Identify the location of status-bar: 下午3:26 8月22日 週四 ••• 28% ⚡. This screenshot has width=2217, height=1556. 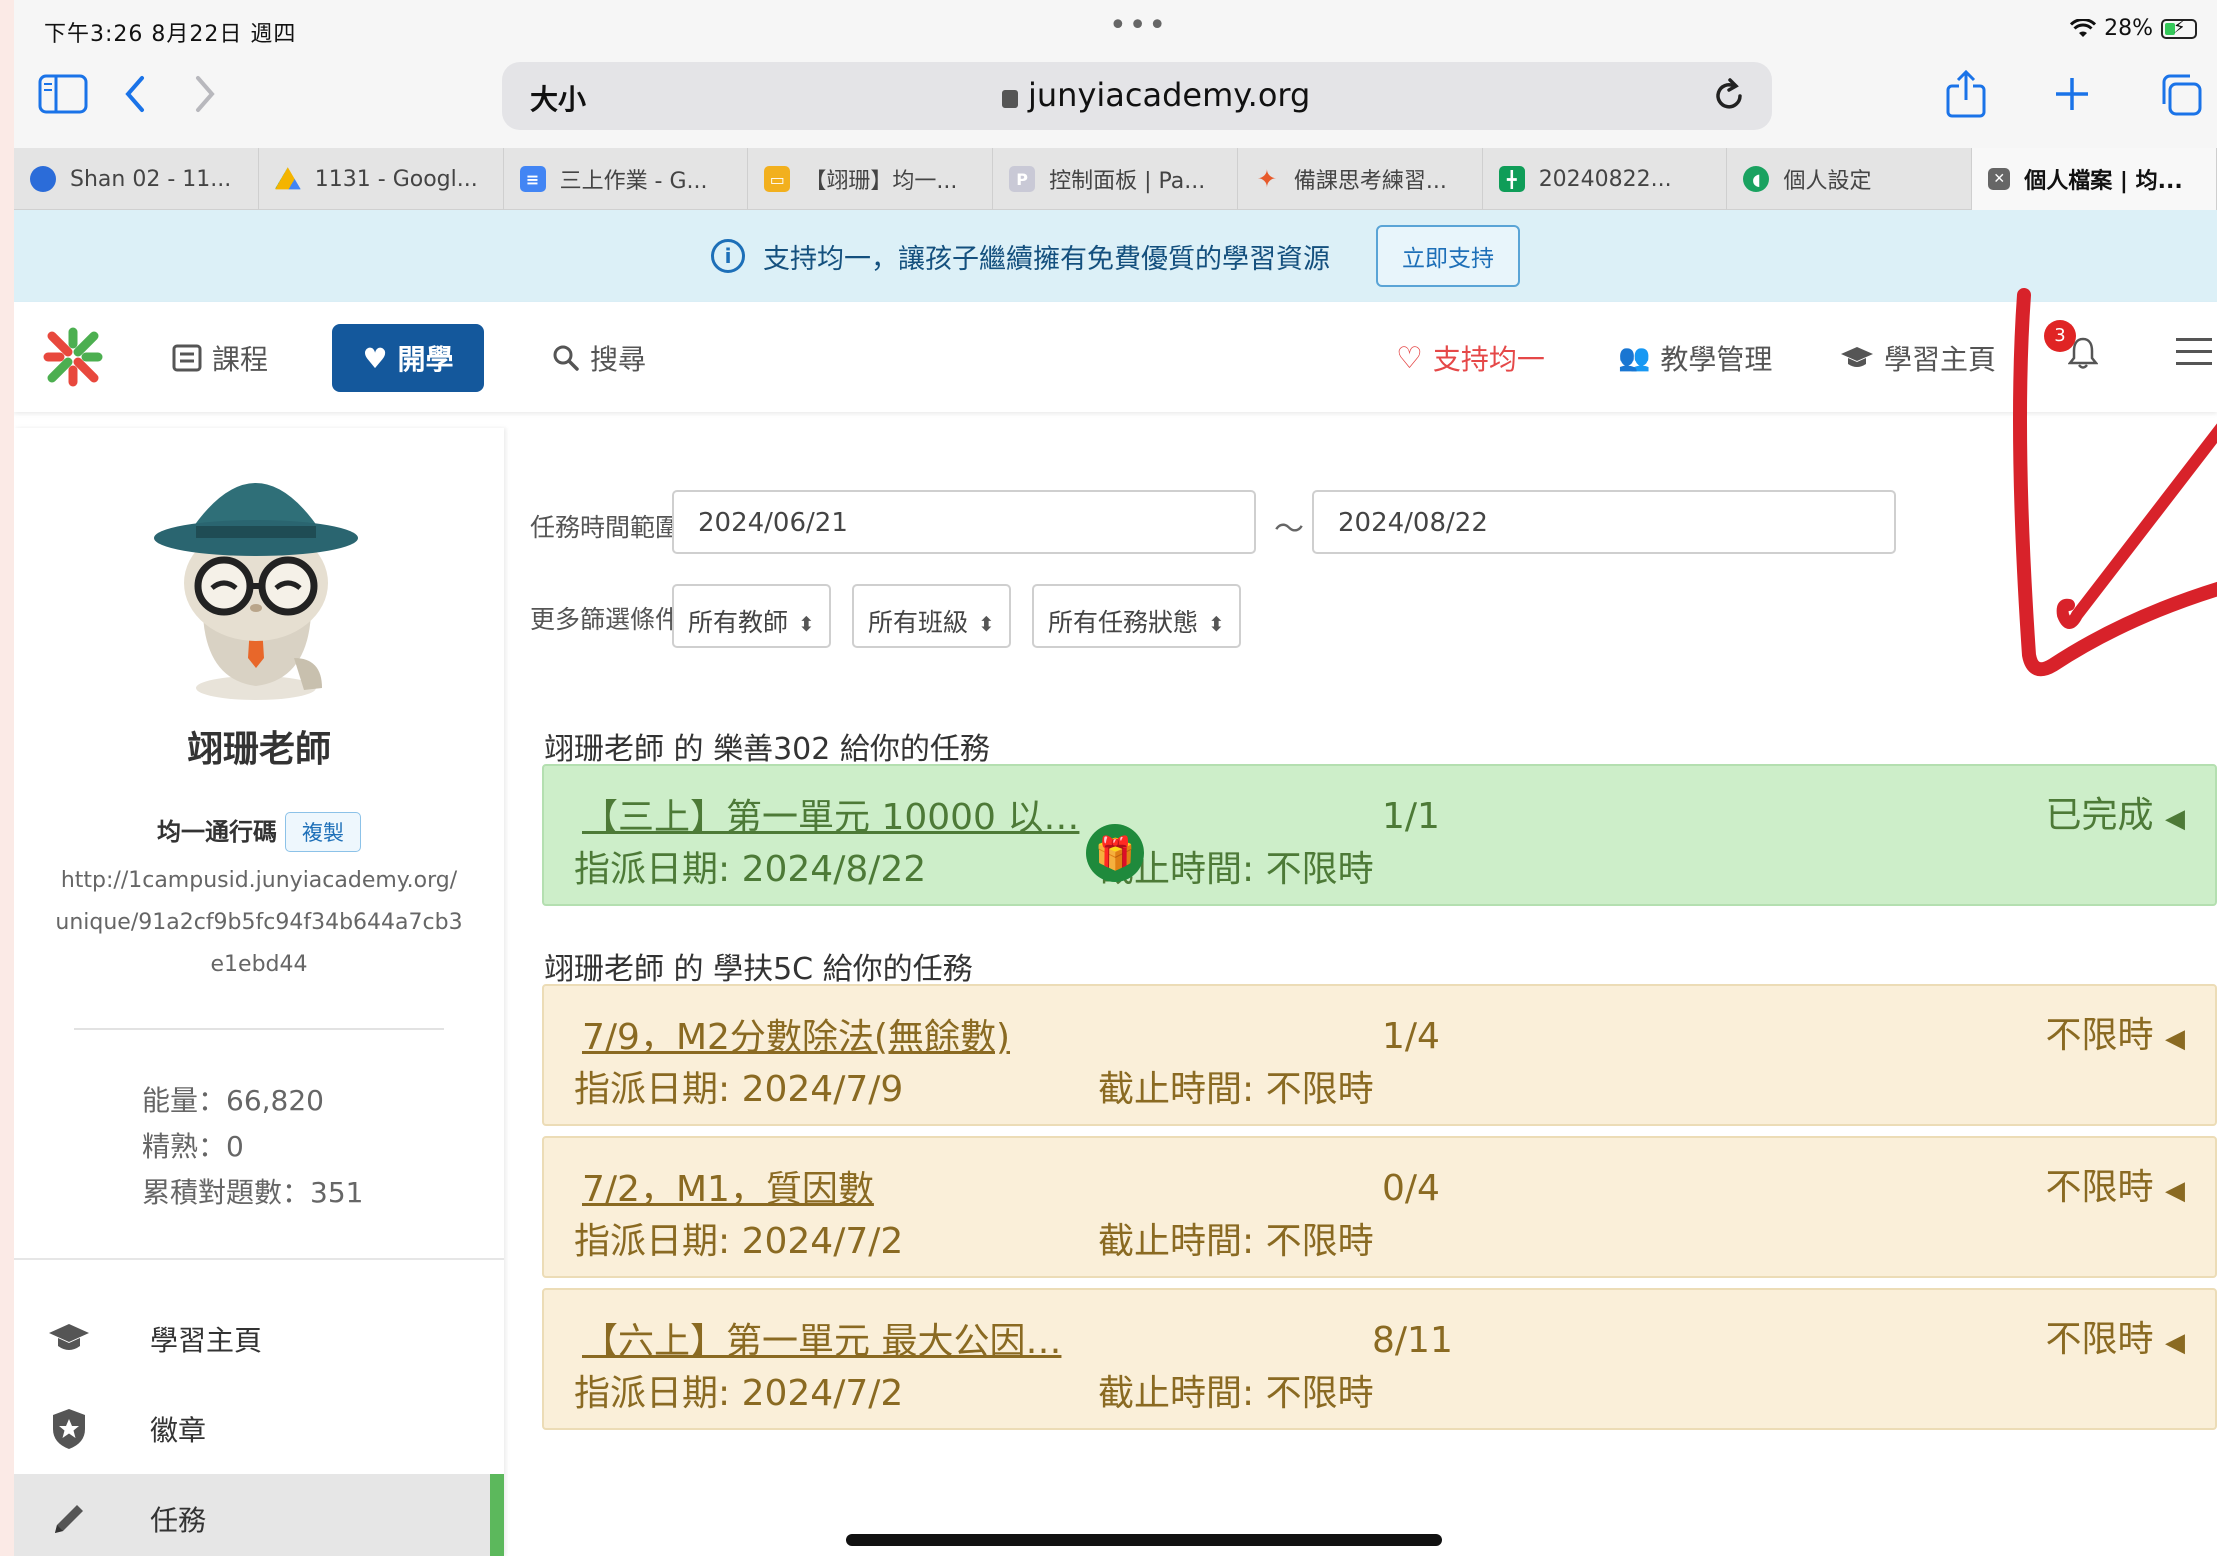
(1115, 30).